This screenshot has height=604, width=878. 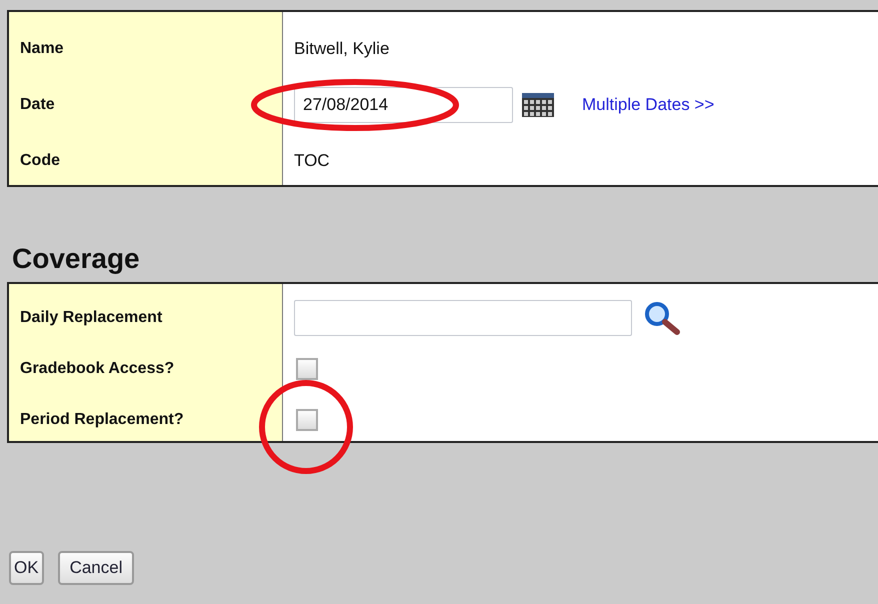 What do you see at coordinates (463, 318) in the screenshot?
I see `replacement-field` at bounding box center [463, 318].